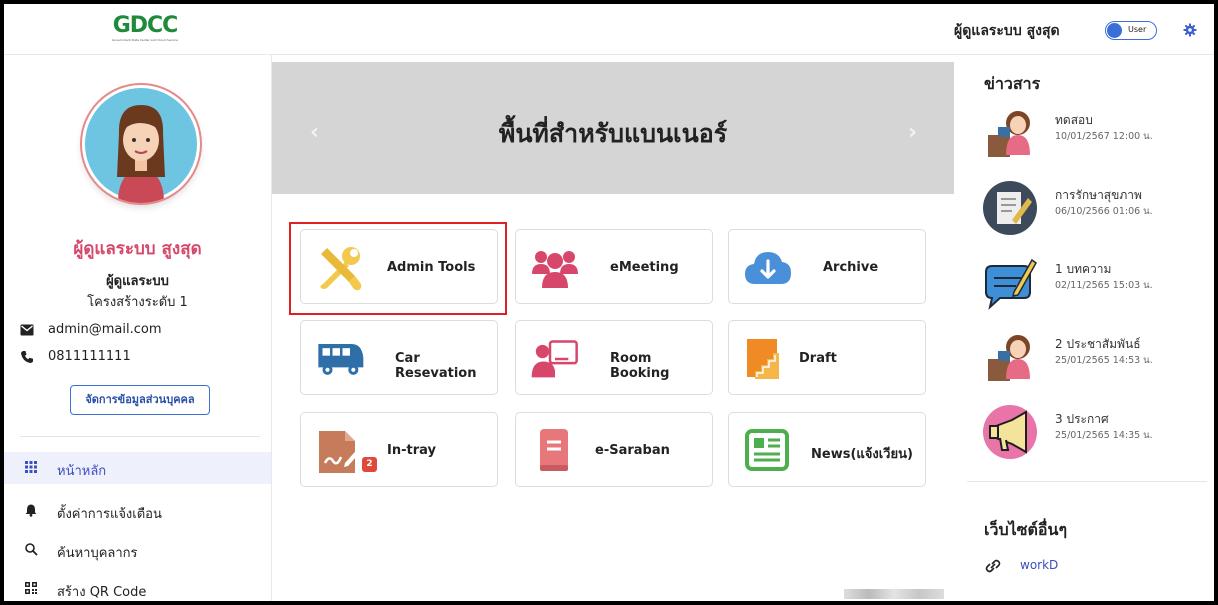  Describe the element at coordinates (31, 510) in the screenshot. I see `bell-icon` at that location.